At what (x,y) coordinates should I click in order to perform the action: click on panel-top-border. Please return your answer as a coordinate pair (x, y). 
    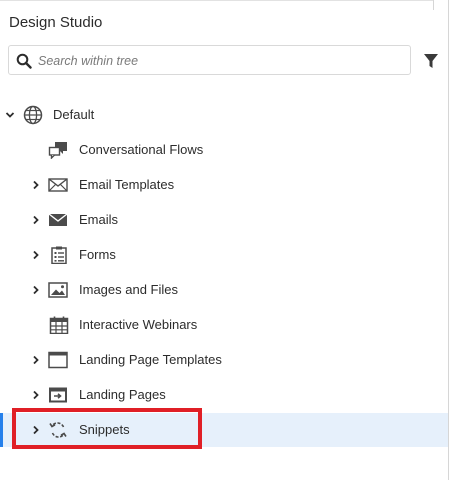
    Looking at the image, I should click on (216, 0).